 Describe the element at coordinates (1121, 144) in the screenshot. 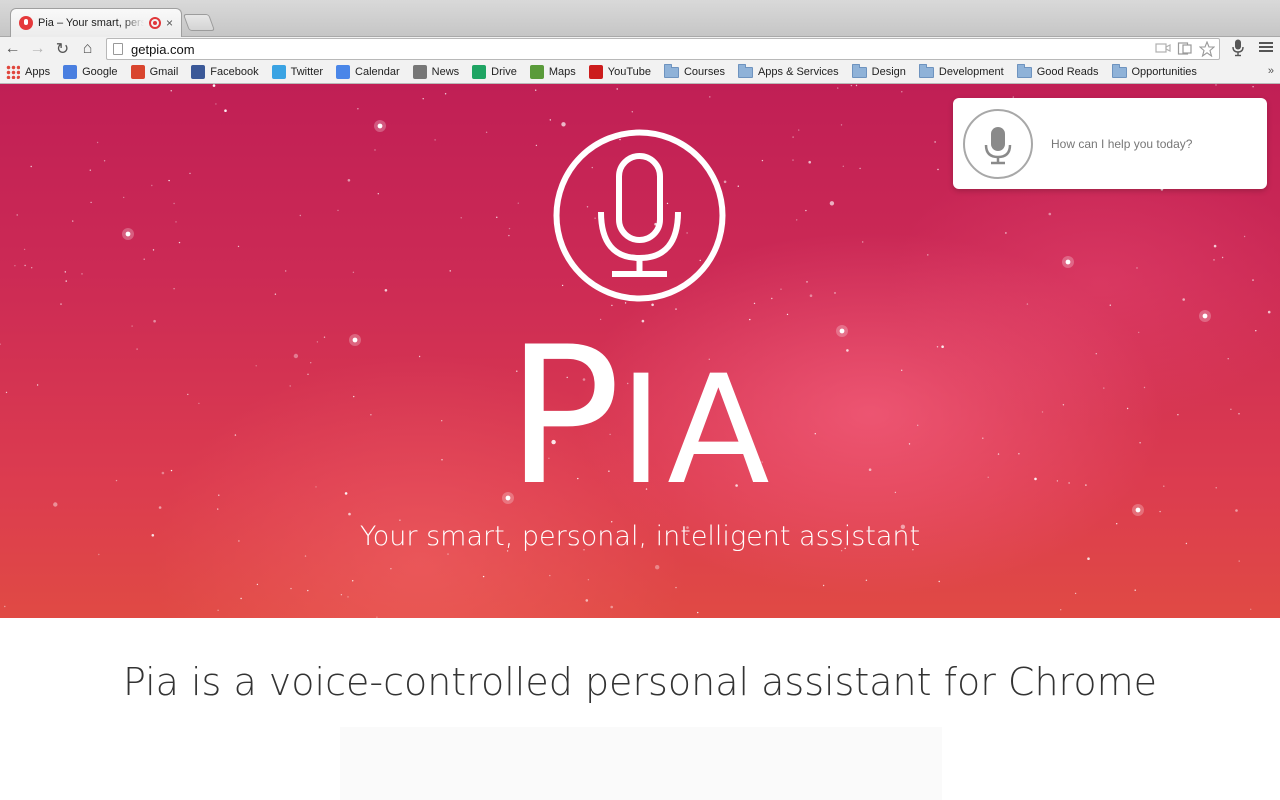

I see `assistant-prompt: How can I help you today?` at that location.